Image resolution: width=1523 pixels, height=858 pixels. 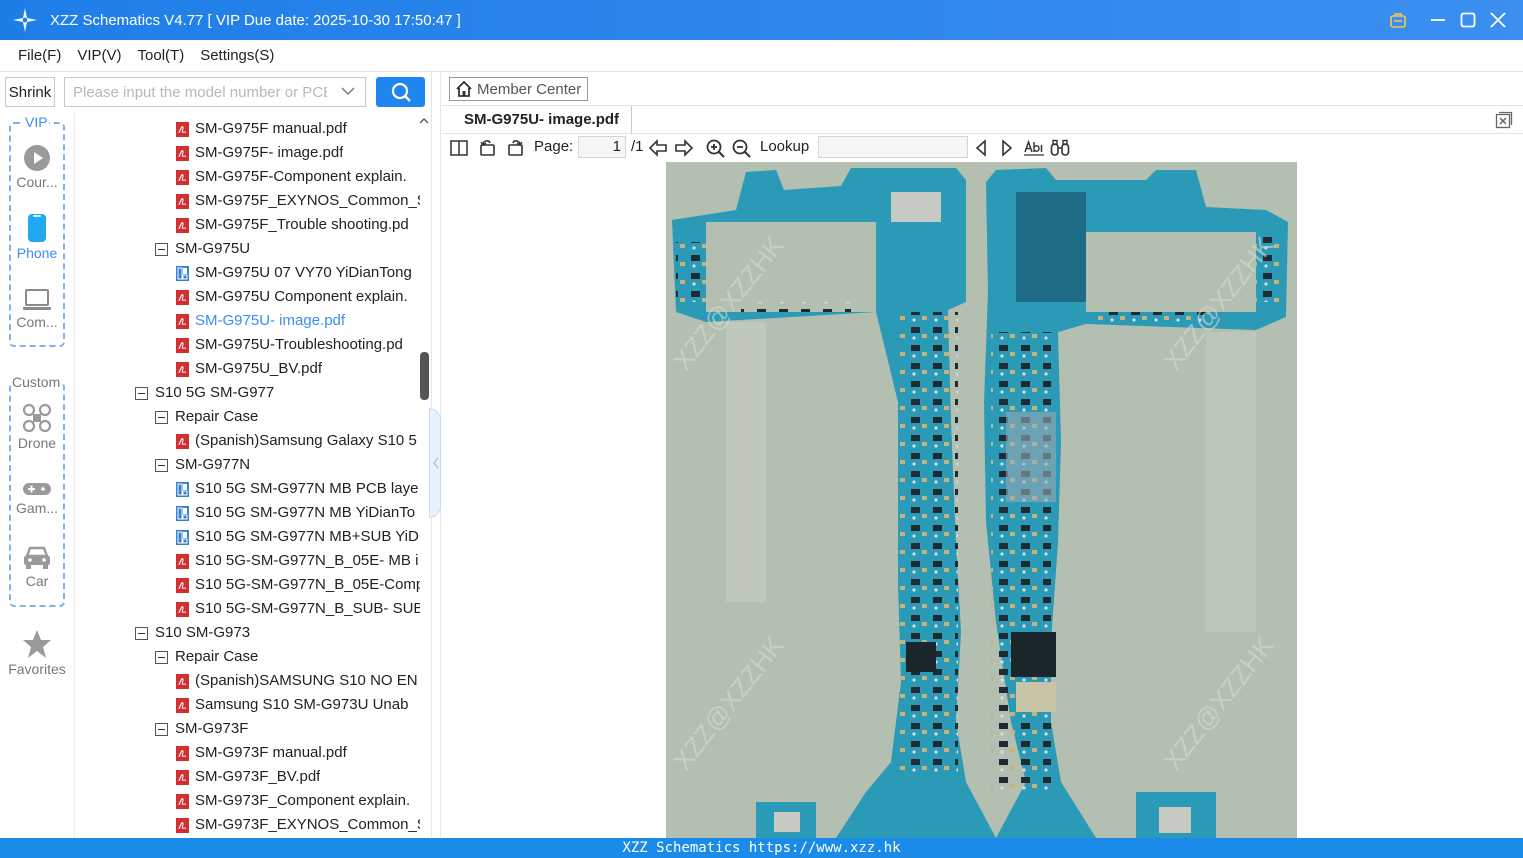 I want to click on tree-folder: S10 5G SM-G977, so click(x=277, y=393).